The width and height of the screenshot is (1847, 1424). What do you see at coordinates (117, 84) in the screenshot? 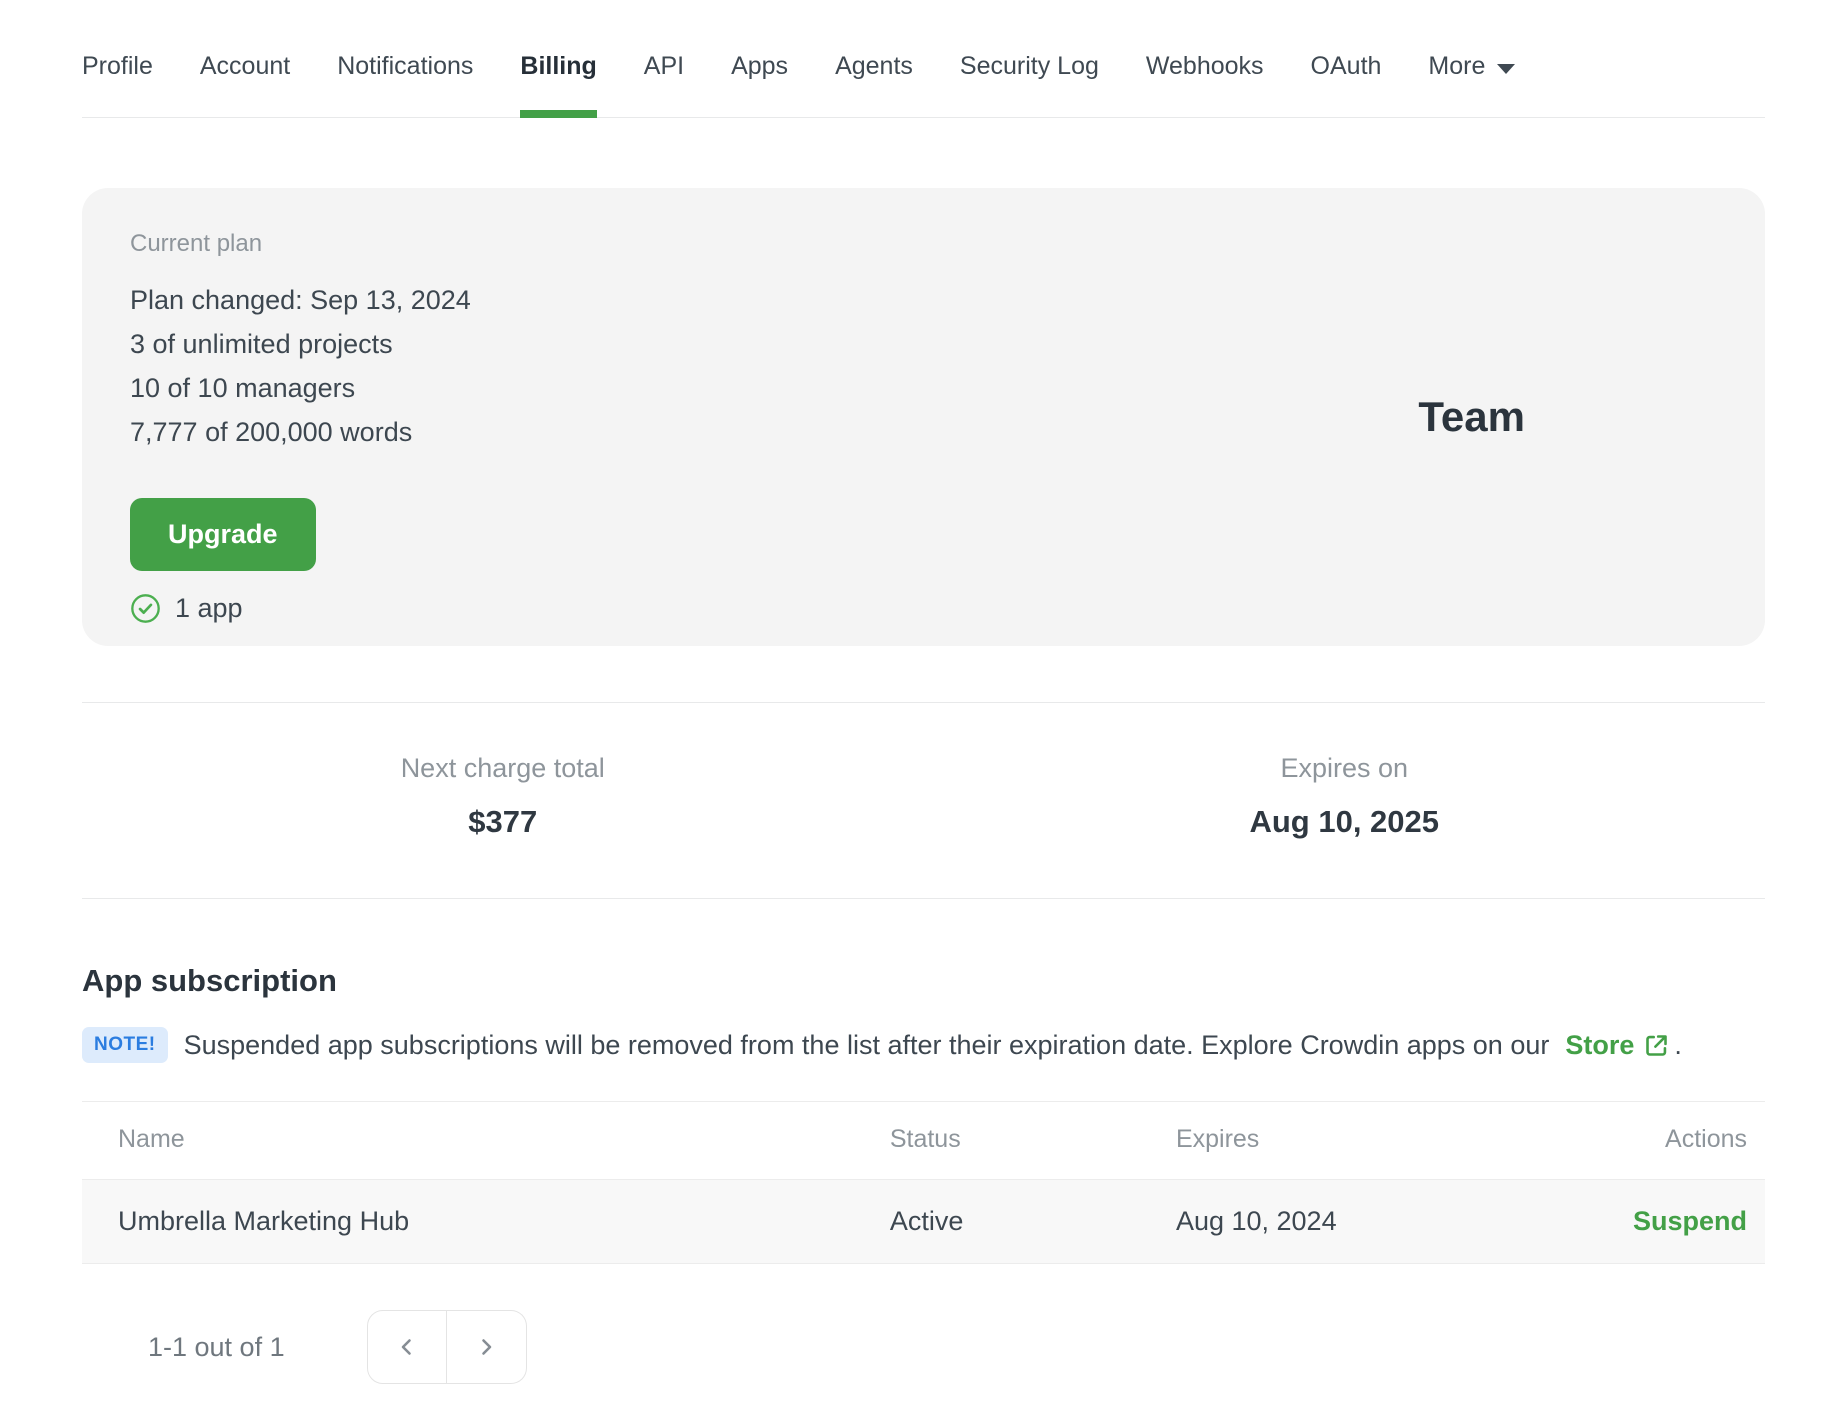
I see `tab-profile: Profile` at bounding box center [117, 84].